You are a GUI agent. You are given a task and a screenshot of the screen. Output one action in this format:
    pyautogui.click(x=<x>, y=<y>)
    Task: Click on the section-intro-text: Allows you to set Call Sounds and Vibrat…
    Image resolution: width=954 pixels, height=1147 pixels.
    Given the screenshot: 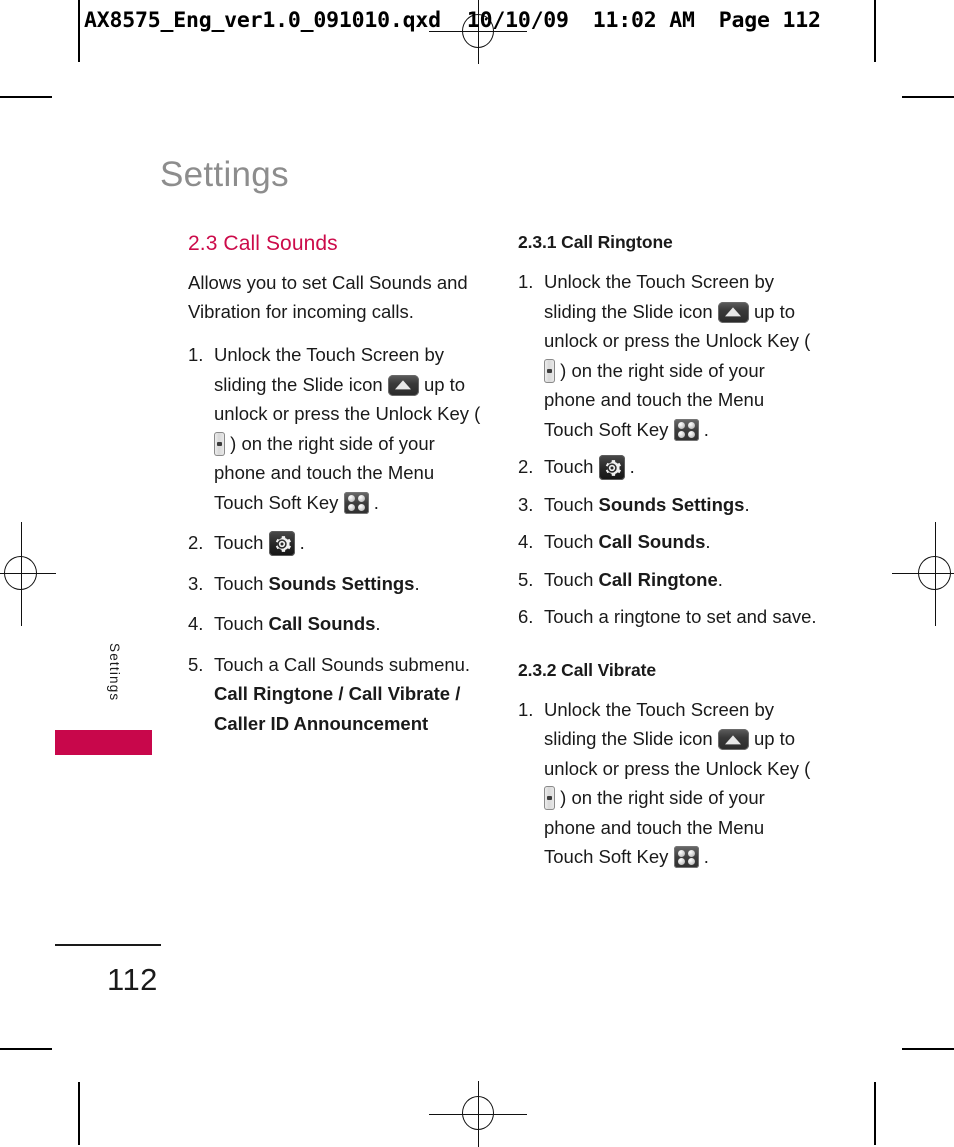 What is the action you would take?
    pyautogui.click(x=328, y=297)
    